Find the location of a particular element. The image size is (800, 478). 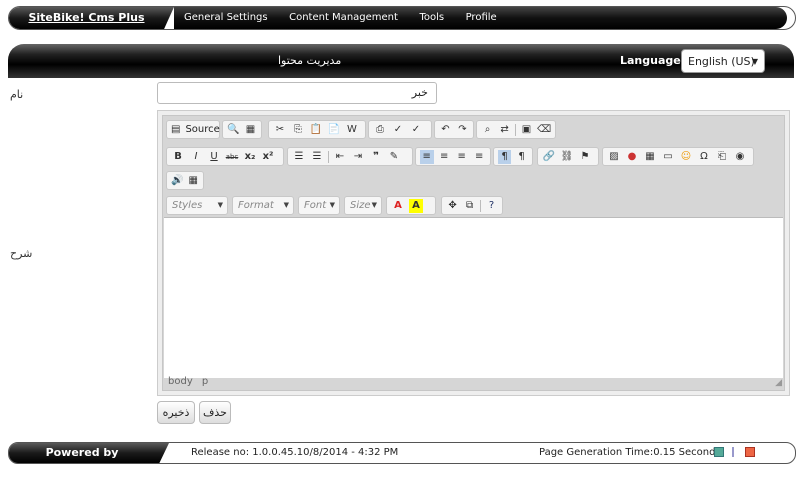

blockquote-icon: ❞ is located at coordinates (376, 157).